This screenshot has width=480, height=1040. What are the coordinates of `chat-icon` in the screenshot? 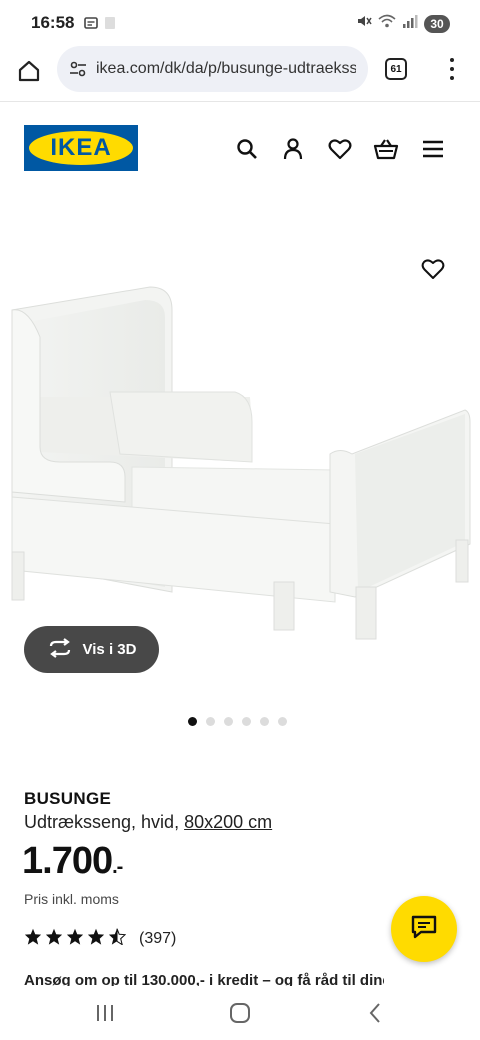 It's located at (424, 929).